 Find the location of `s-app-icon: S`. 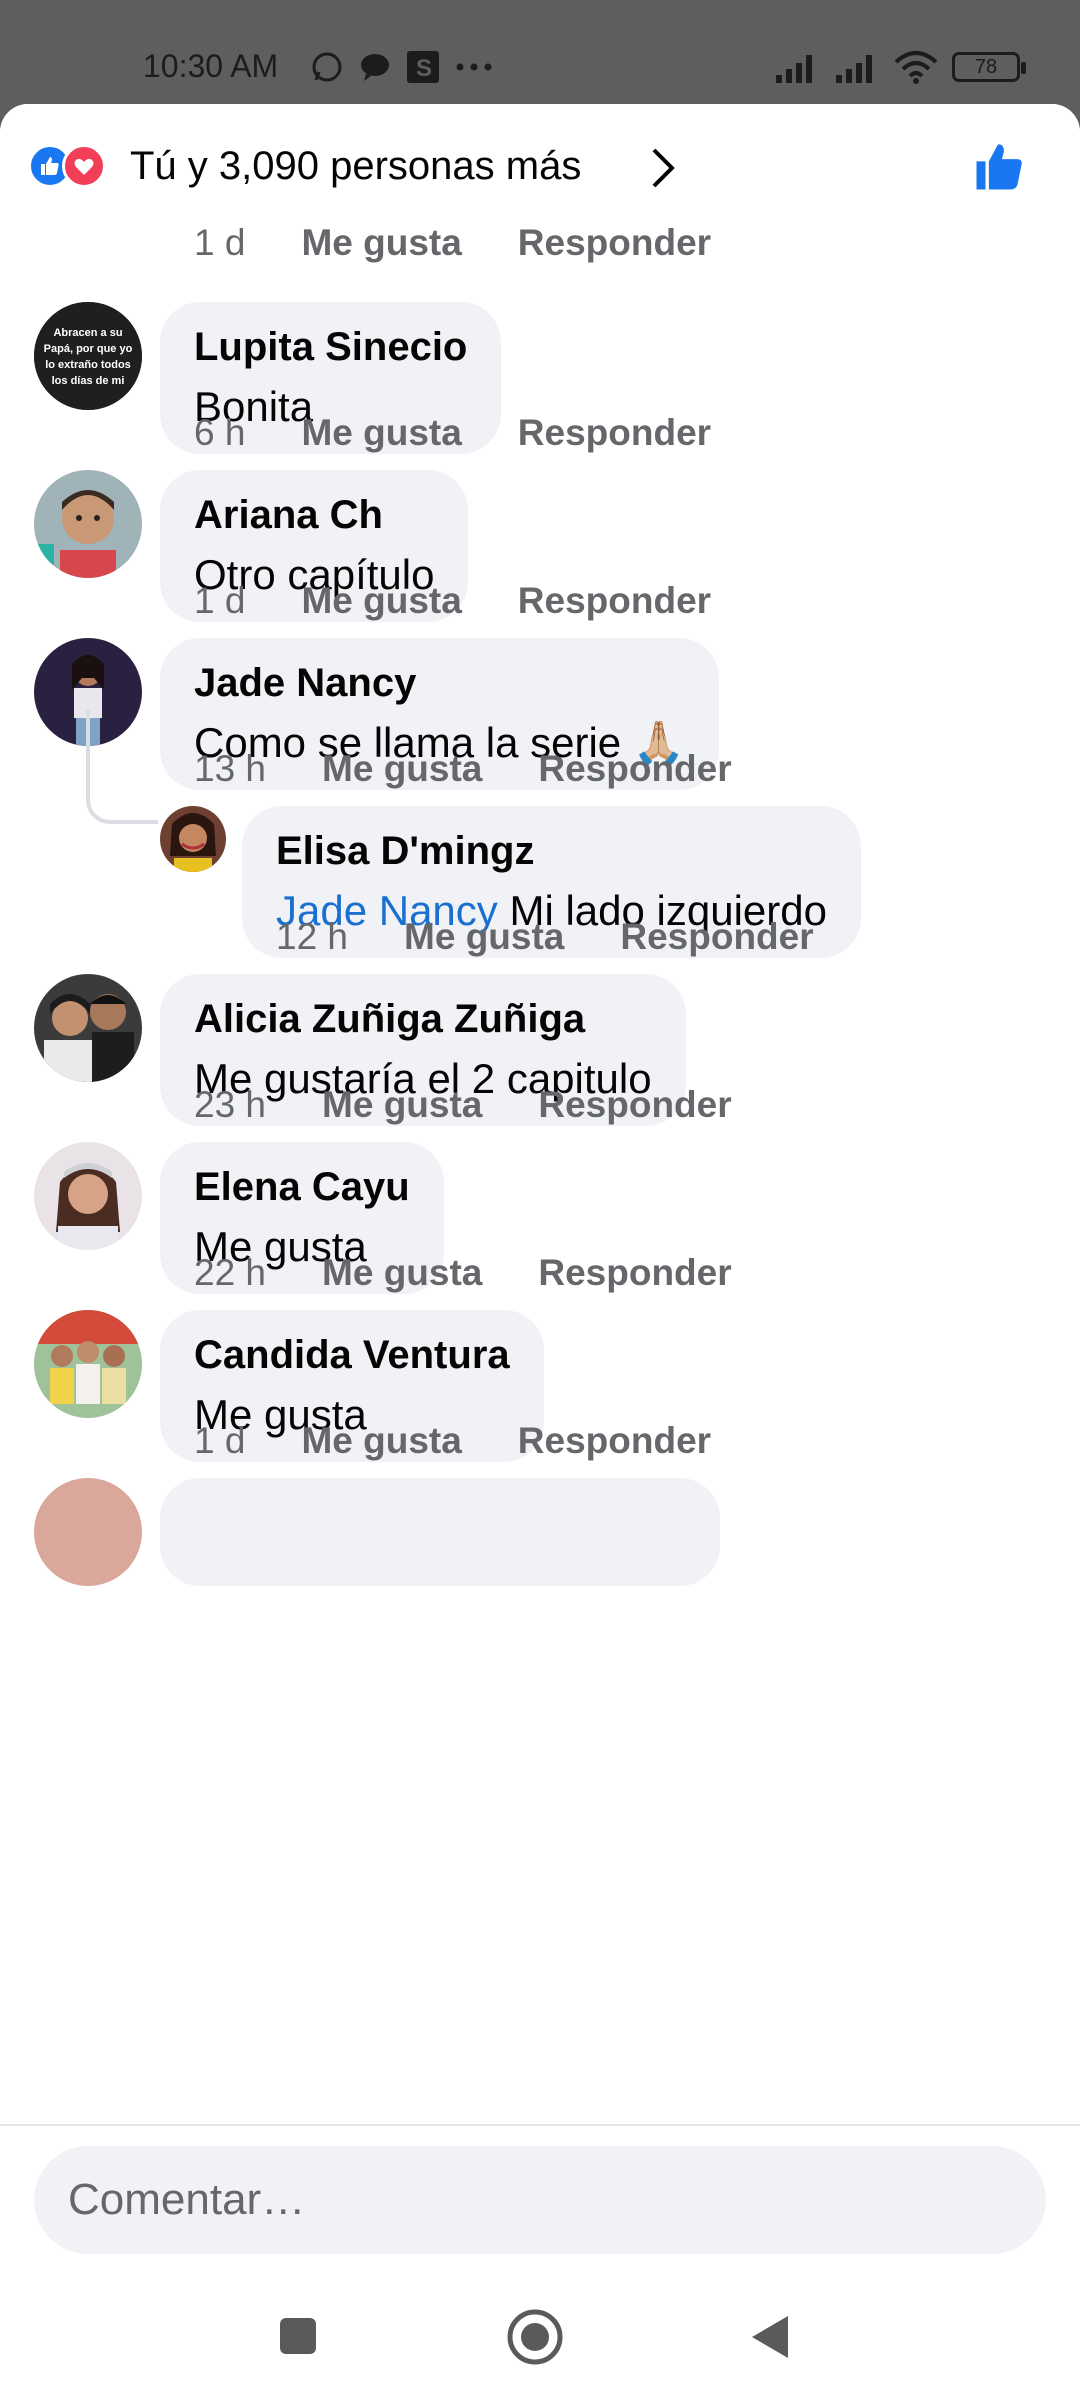

s-app-icon: S is located at coordinates (423, 67).